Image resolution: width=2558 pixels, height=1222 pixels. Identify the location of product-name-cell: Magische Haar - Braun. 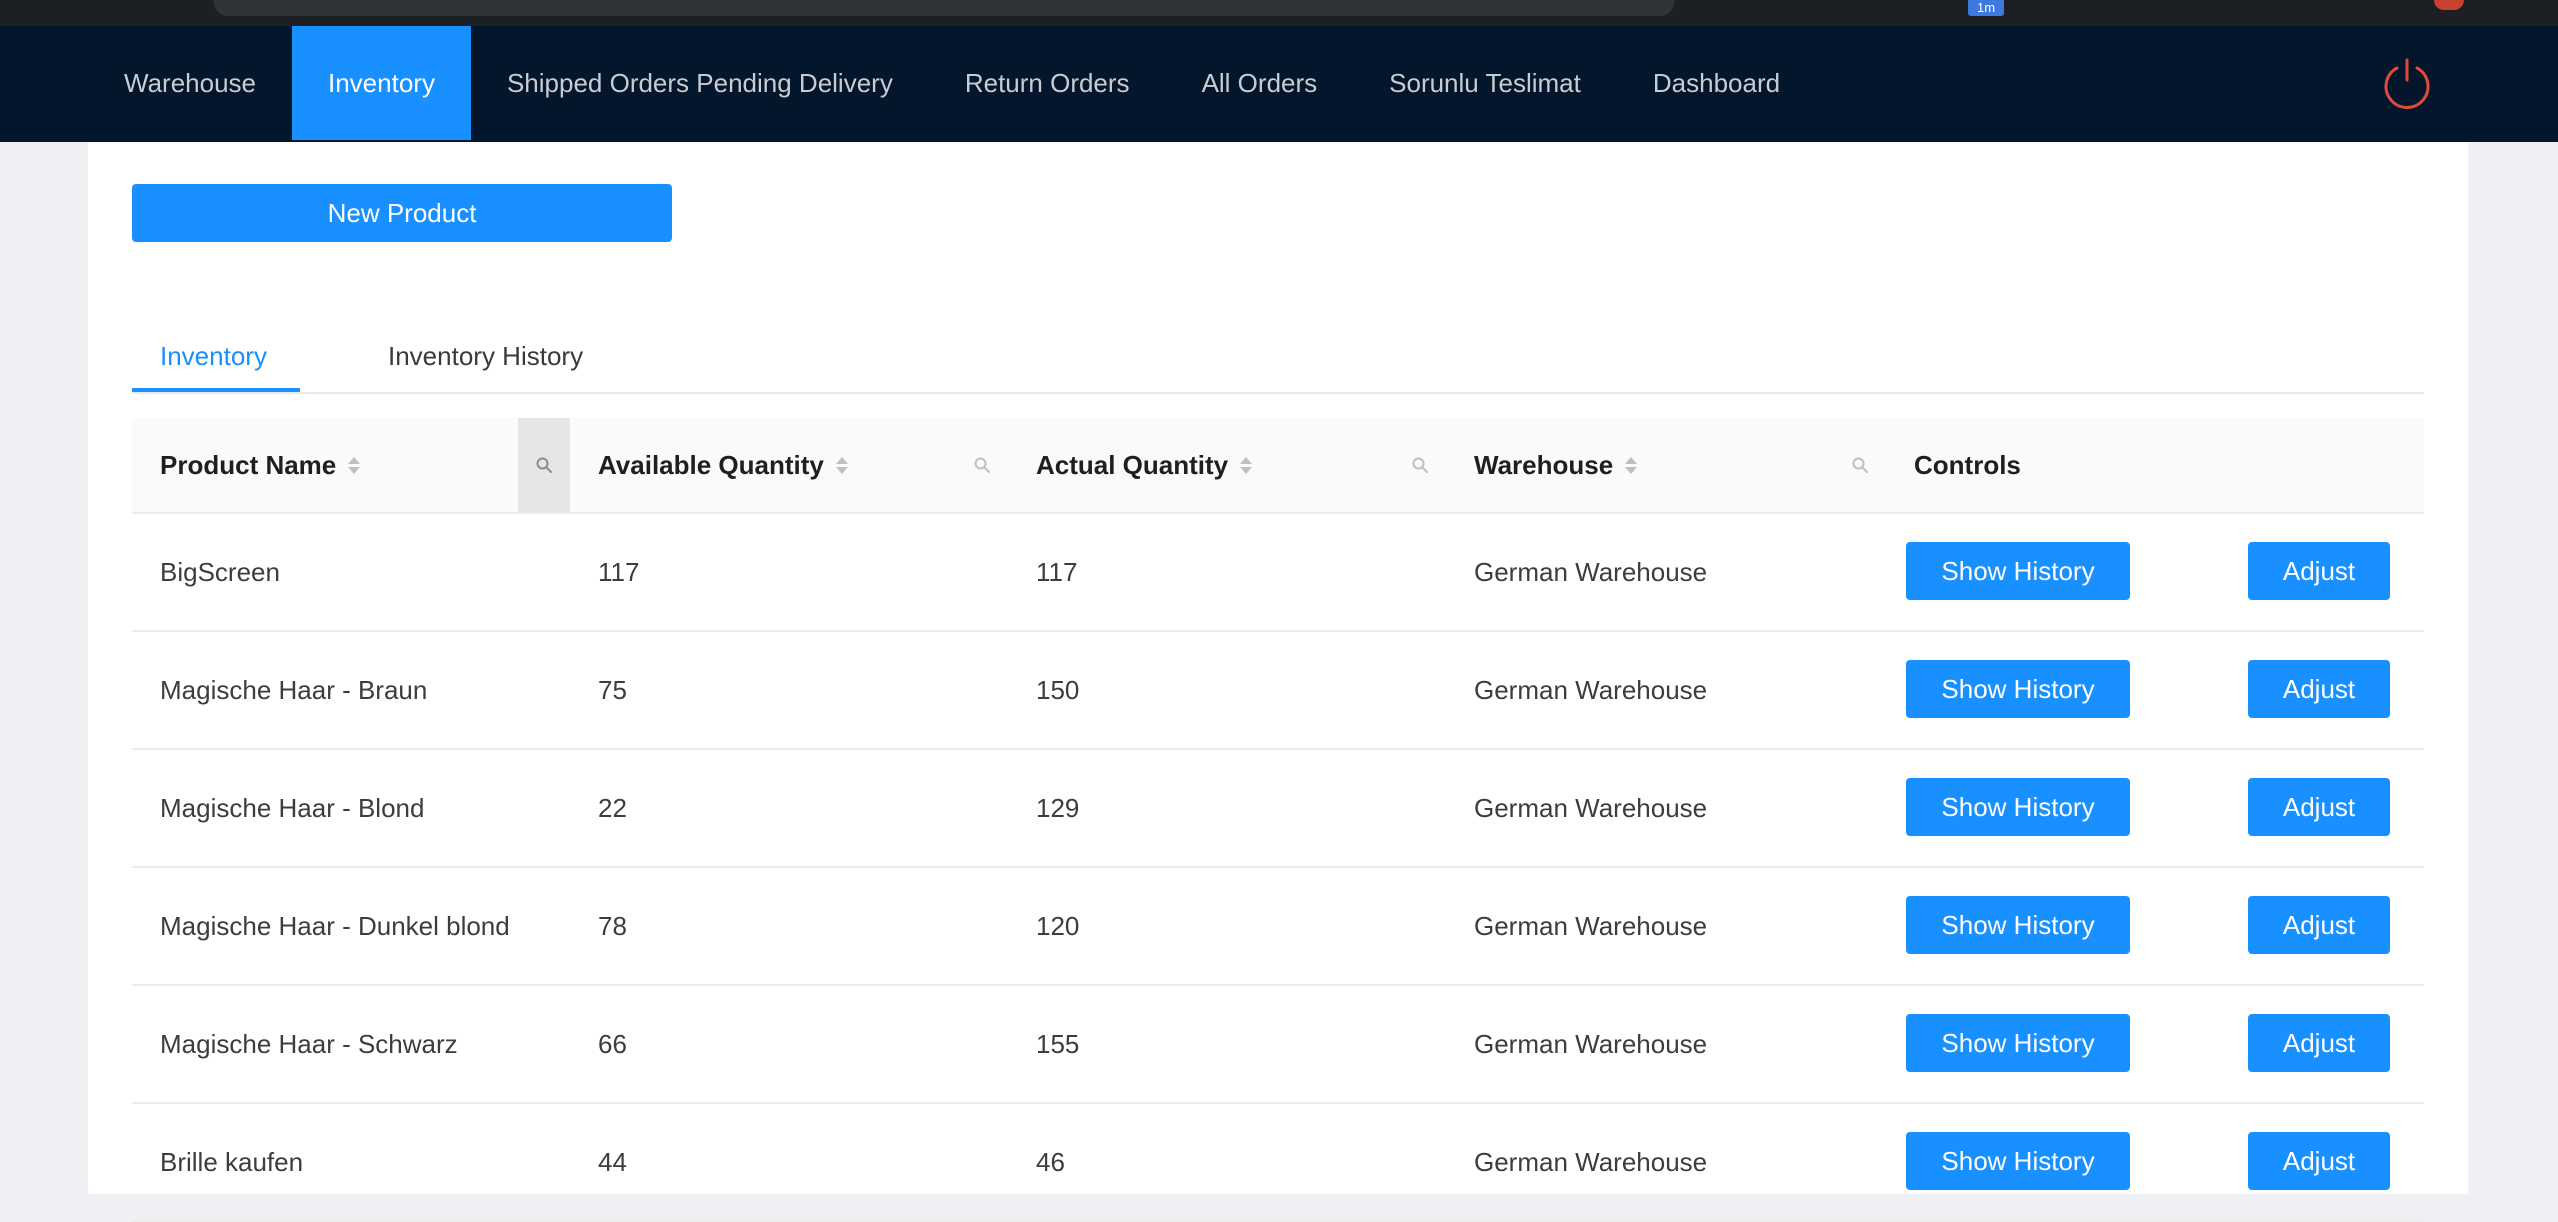
(294, 689).